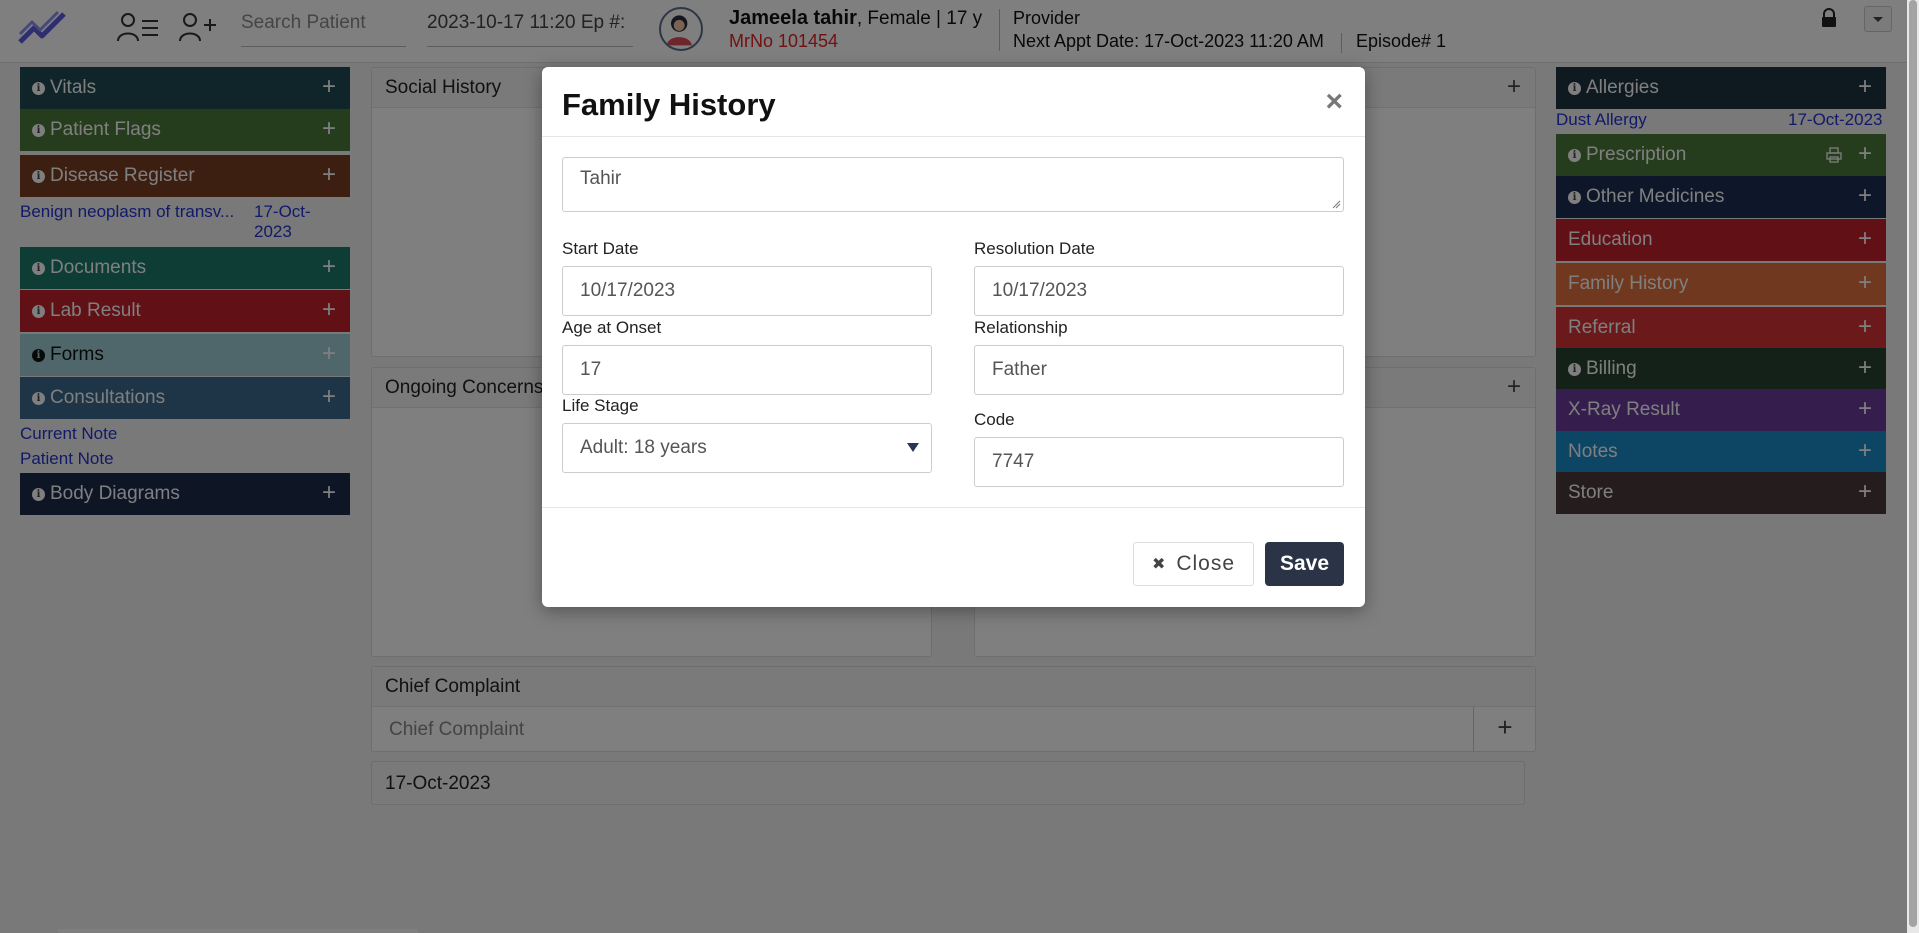  I want to click on close-x-icon: ✖, so click(1159, 564).